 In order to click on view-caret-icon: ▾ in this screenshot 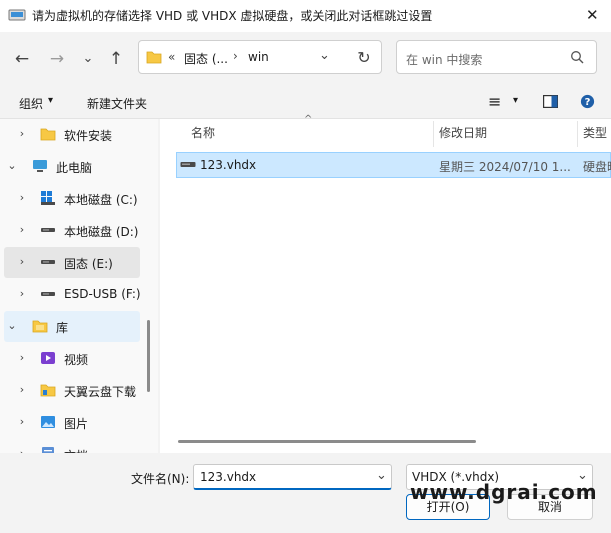, I will do `click(515, 100)`.